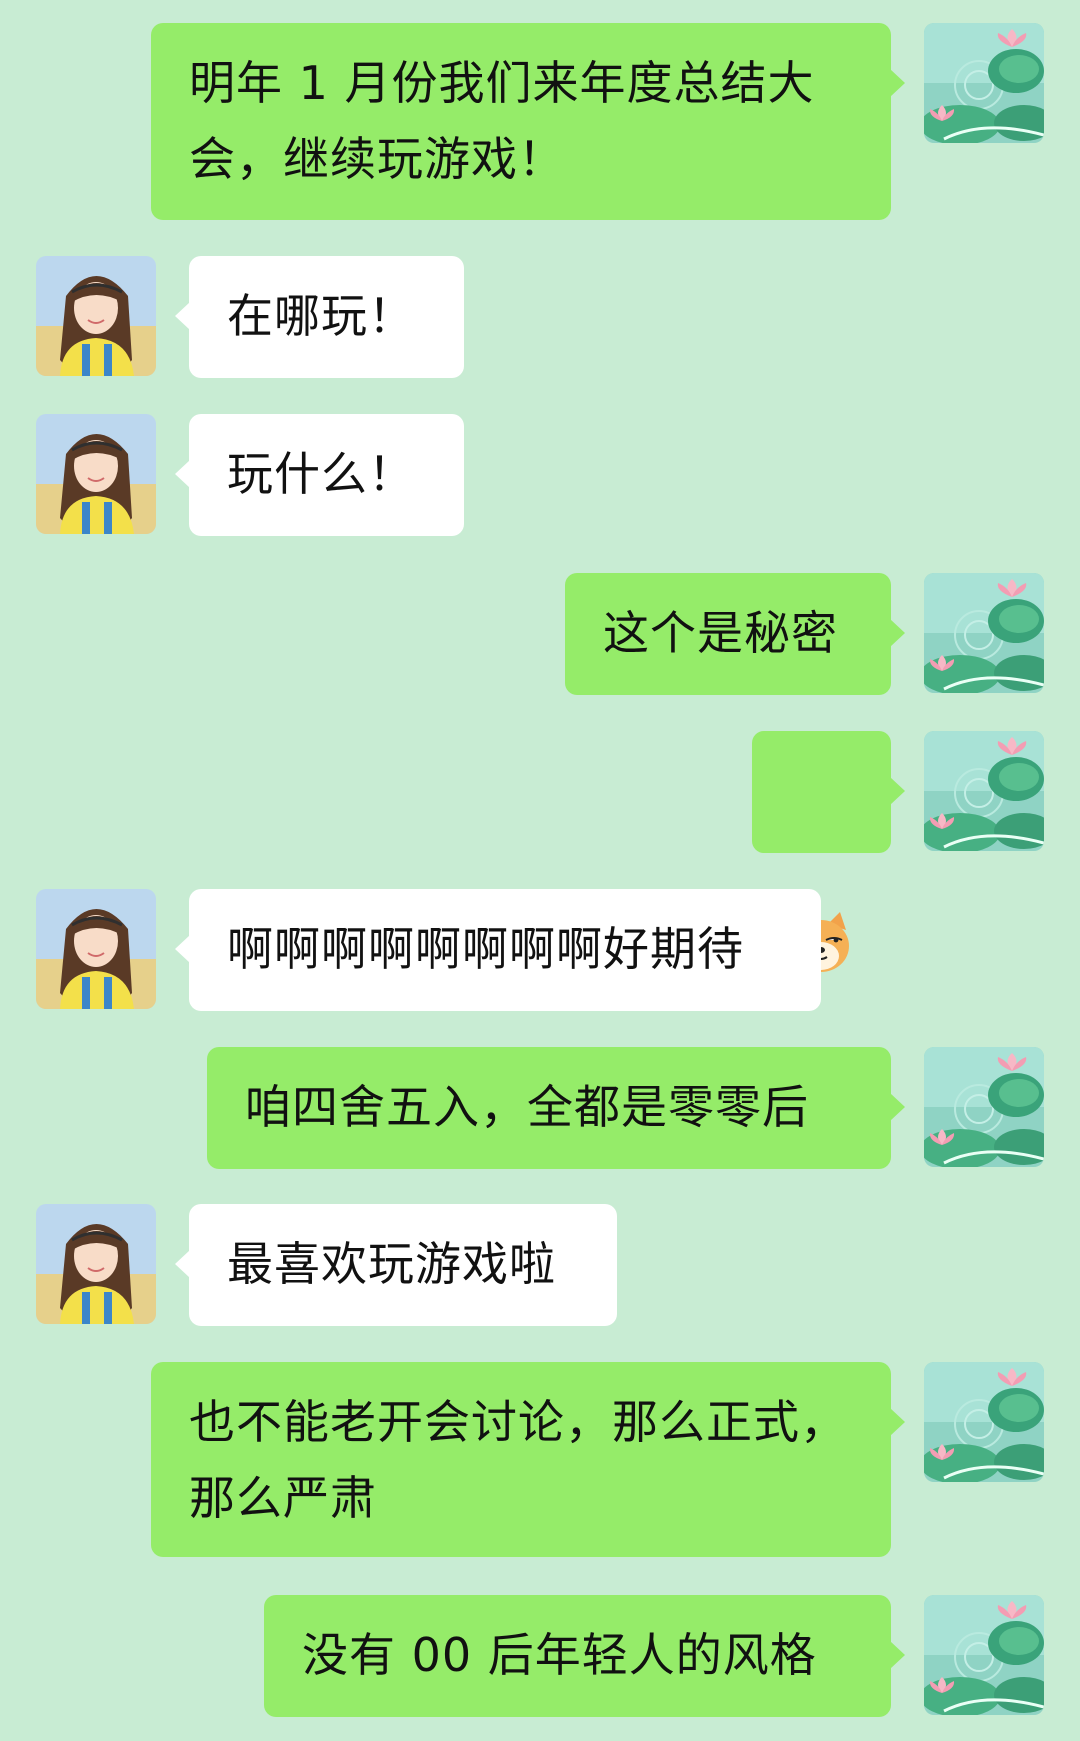 The image size is (1080, 1741). What do you see at coordinates (528, 121) in the screenshot?
I see `message-bubble: 明年 1 月份我们来年度总结大 会，继续玩游戏！` at bounding box center [528, 121].